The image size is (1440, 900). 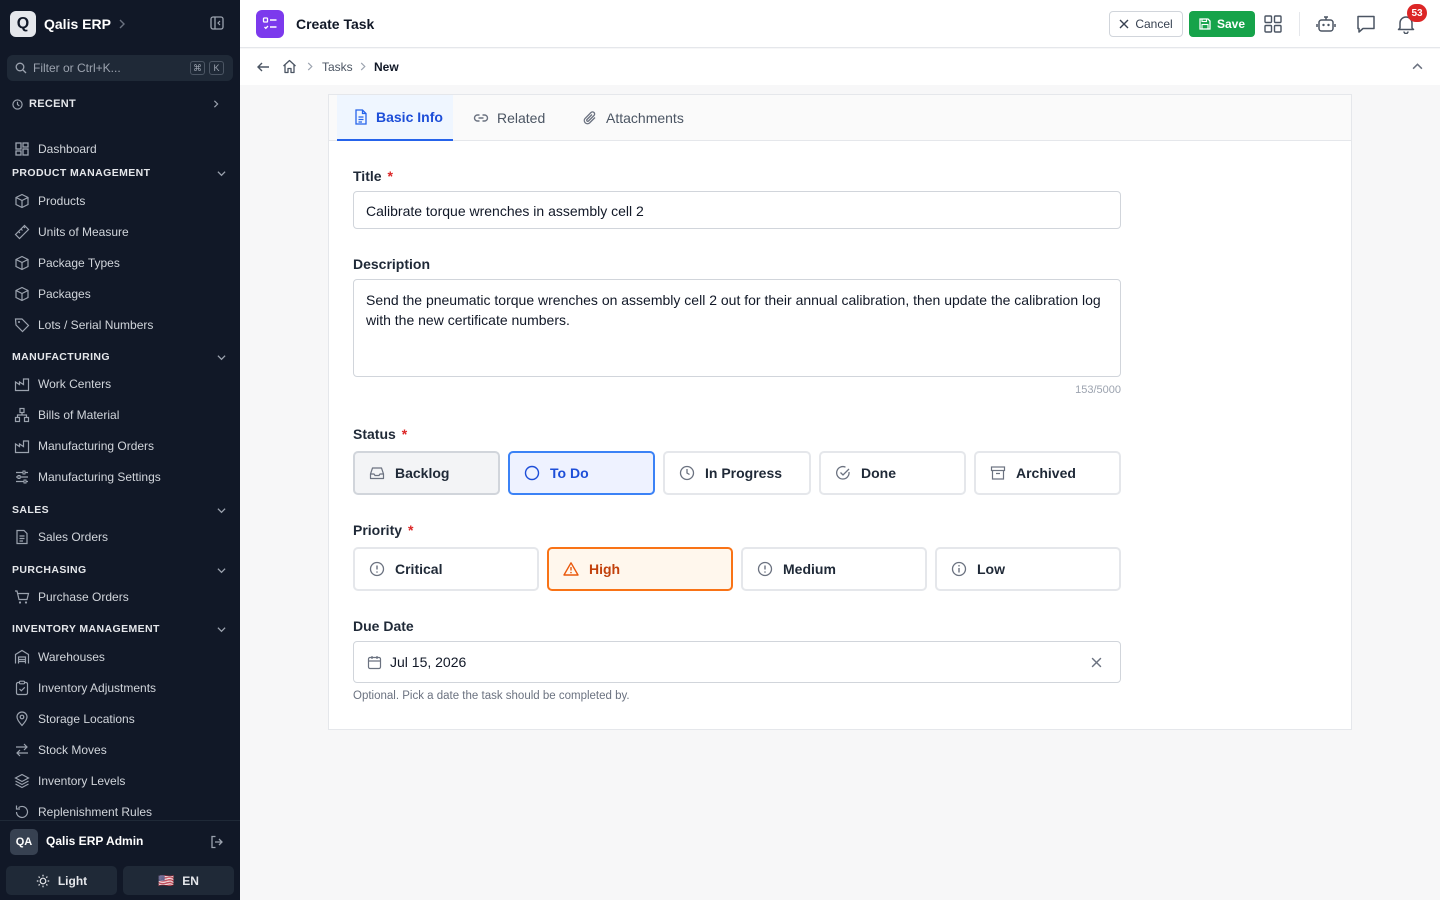 What do you see at coordinates (571, 569) in the screenshot?
I see `warning-triangle-icon` at bounding box center [571, 569].